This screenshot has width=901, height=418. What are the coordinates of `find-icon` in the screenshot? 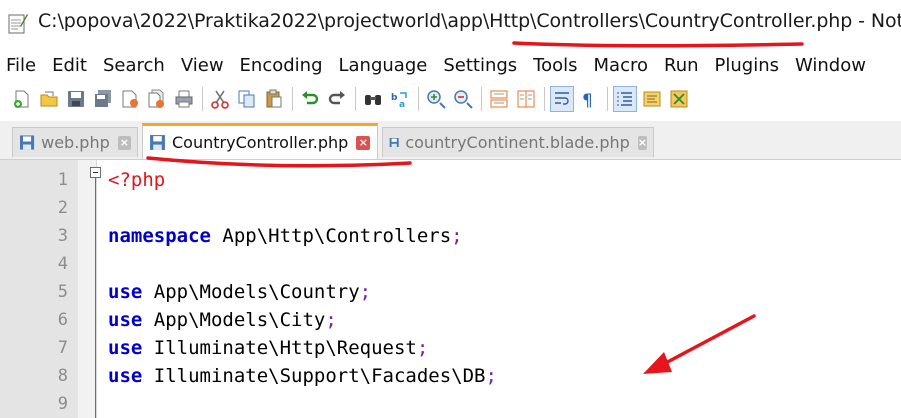 It's located at (373, 99).